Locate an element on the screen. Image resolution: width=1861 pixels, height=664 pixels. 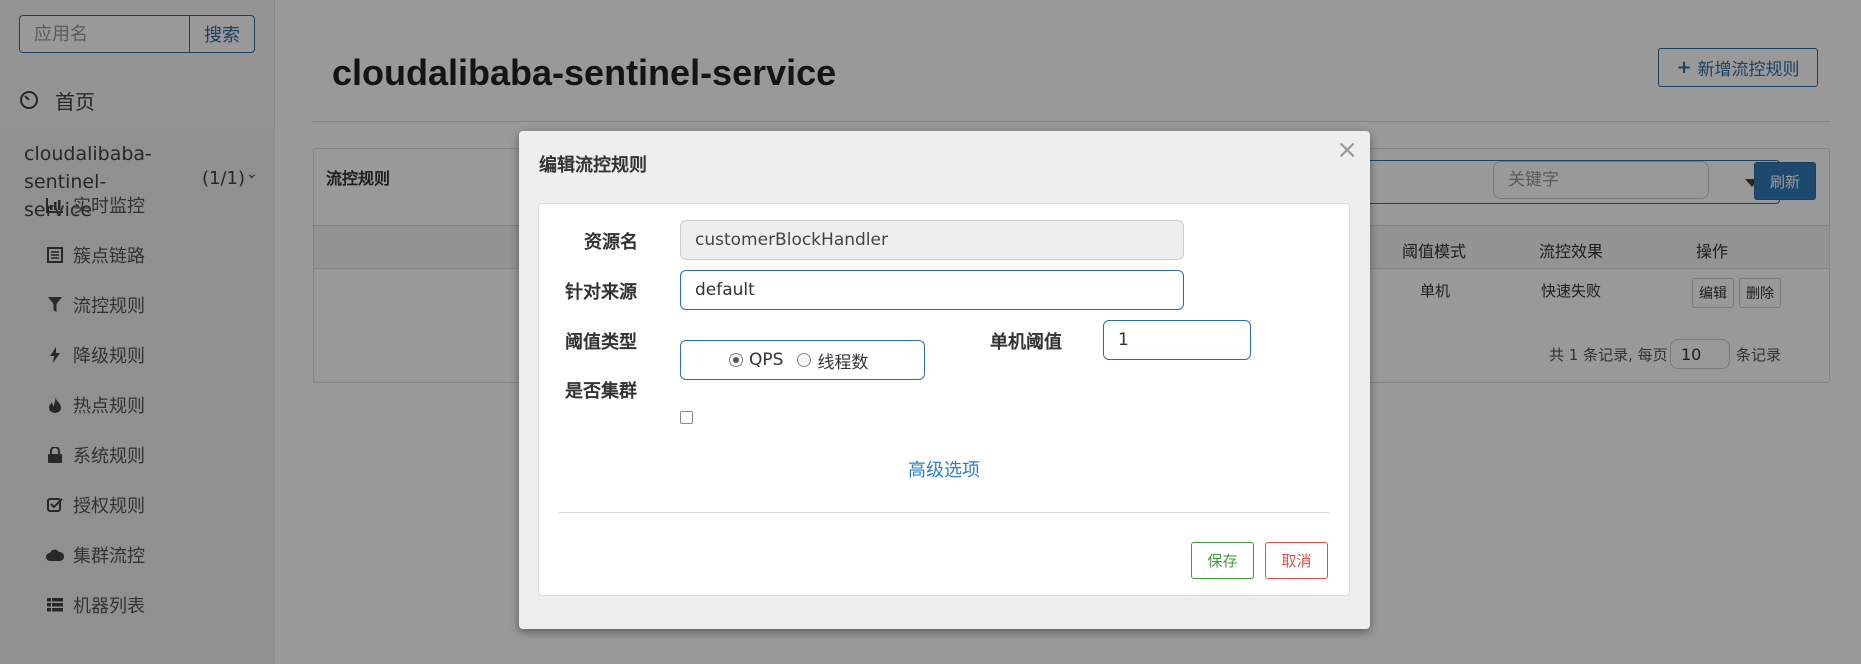
threshold-type-qps: QPS is located at coordinates (756, 360).